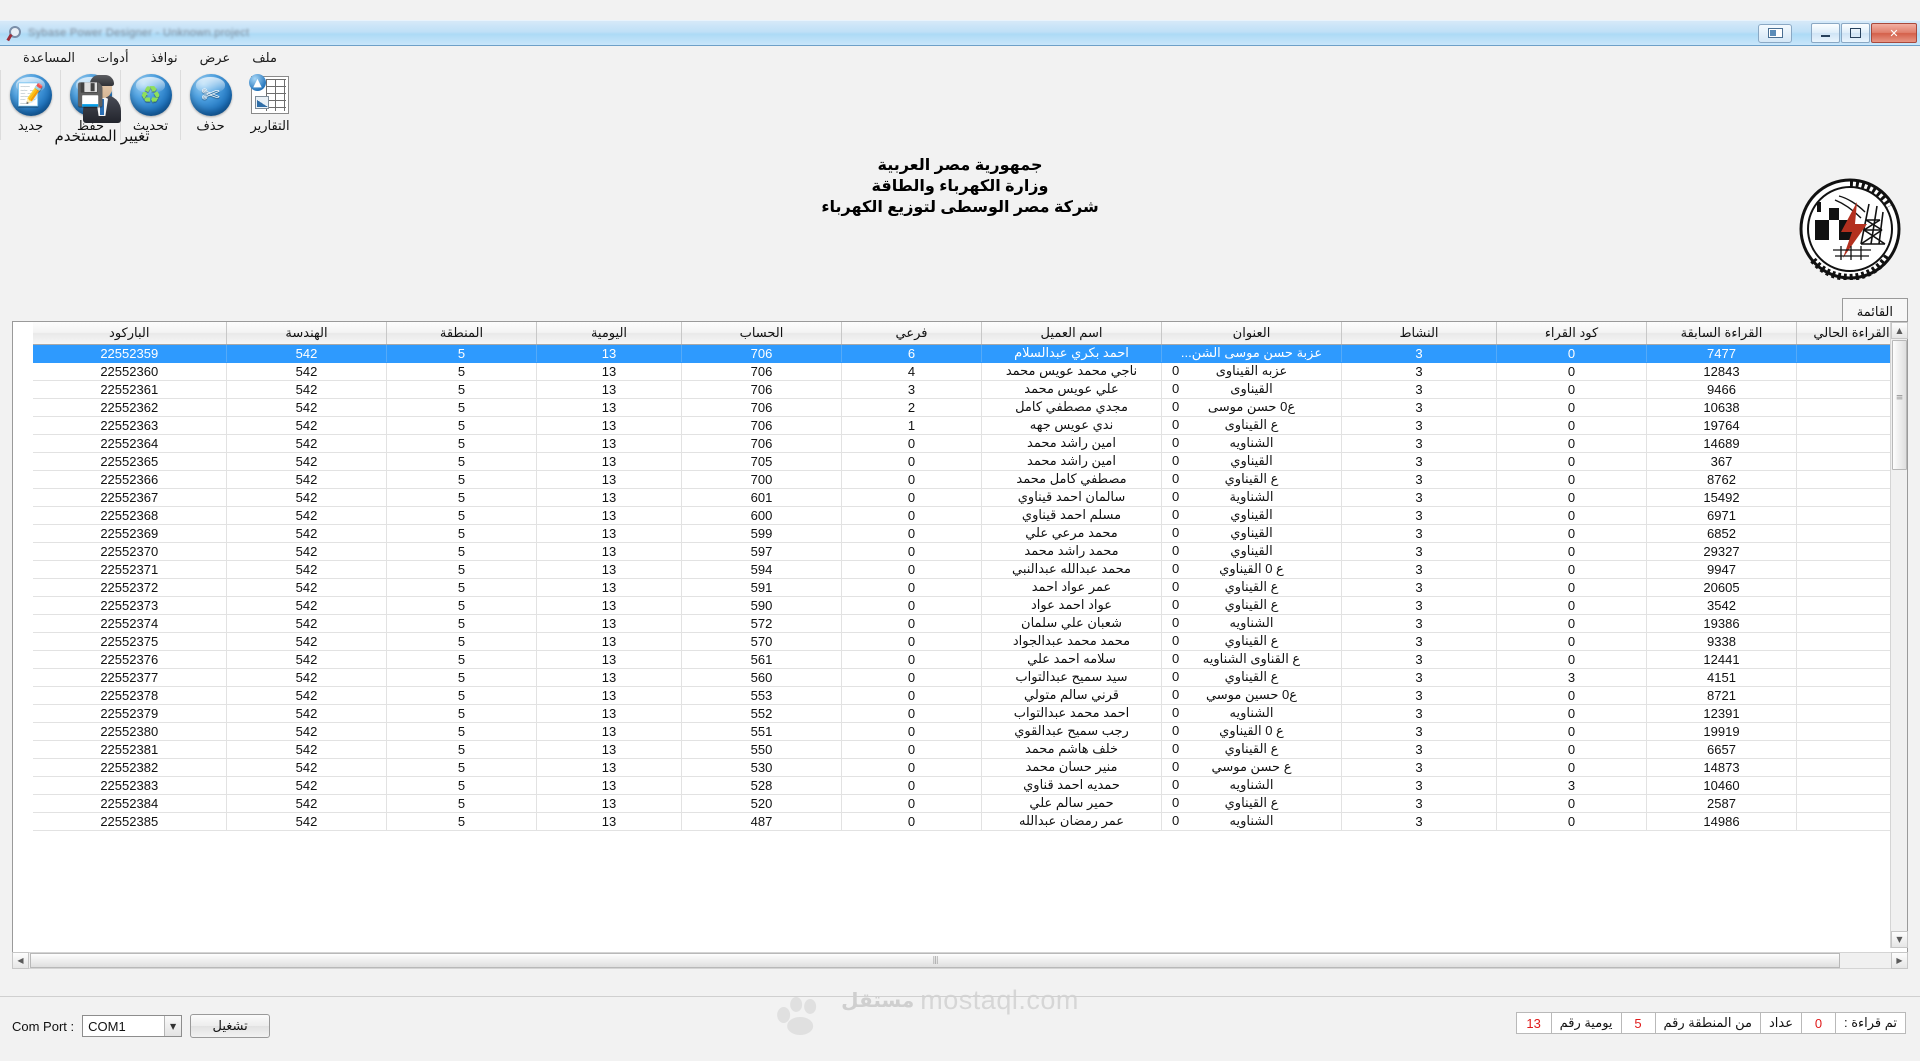 Image resolution: width=1920 pixels, height=1061 pixels. I want to click on close-button: ✕, so click(1894, 33).